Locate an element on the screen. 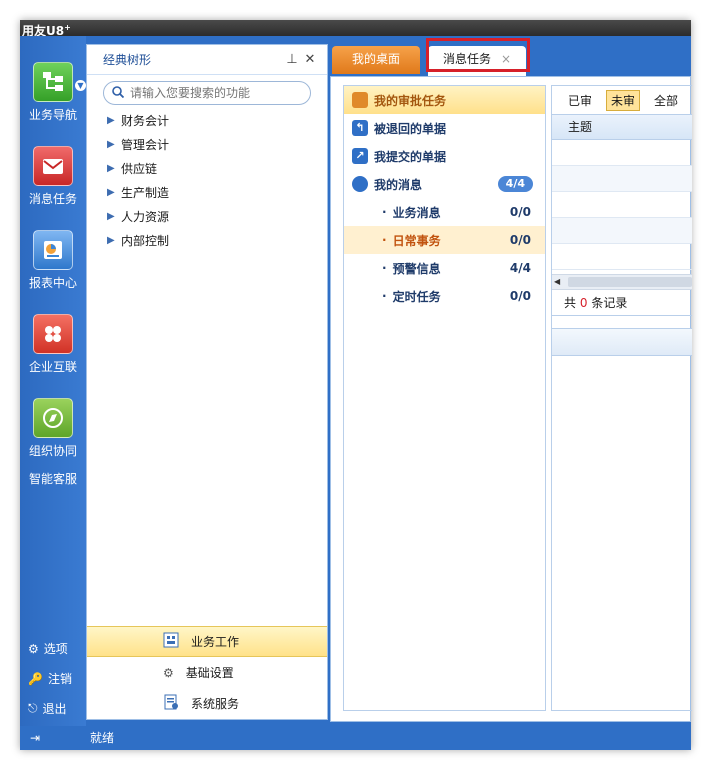 The image size is (711, 770). nav-system-service-label: 系统服务 is located at coordinates (215, 704).